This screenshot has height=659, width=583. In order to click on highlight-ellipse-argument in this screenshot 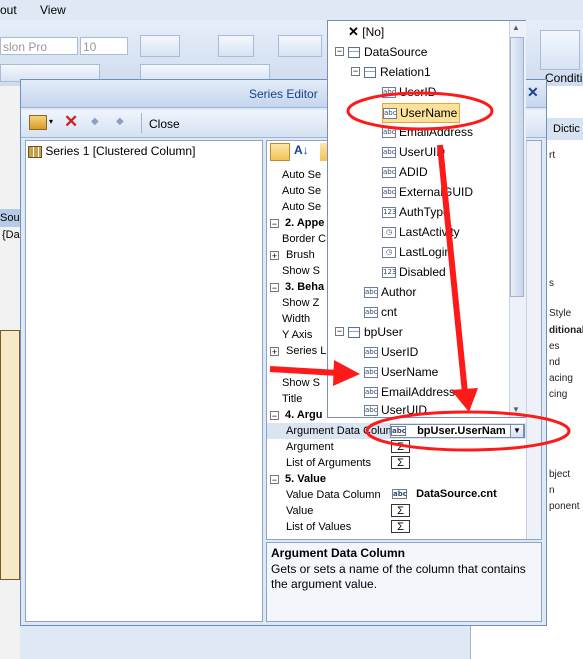, I will do `click(468, 431)`.